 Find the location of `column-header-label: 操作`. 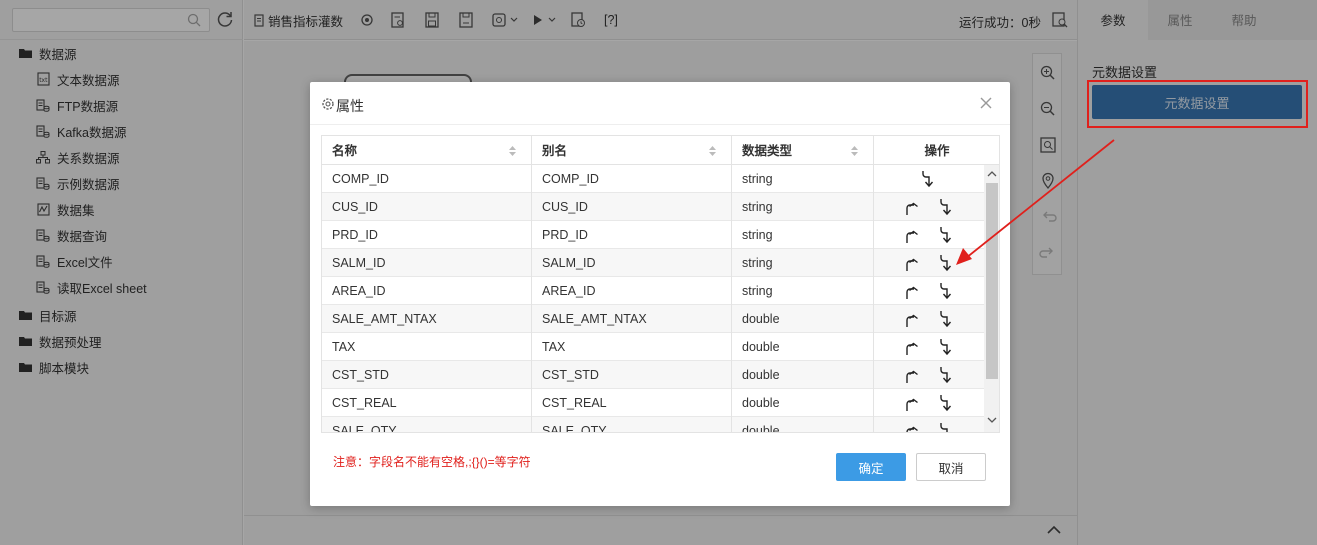

column-header-label: 操作 is located at coordinates (937, 151).